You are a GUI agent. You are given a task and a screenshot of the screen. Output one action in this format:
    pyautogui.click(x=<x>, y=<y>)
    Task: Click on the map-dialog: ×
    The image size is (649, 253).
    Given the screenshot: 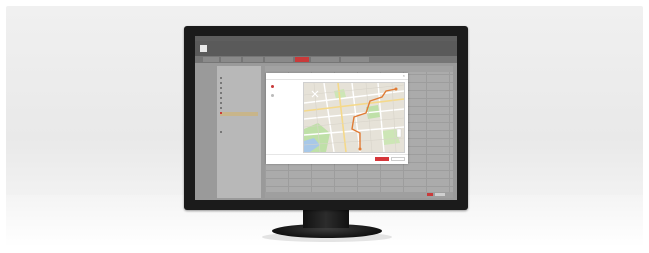 What is the action you would take?
    pyautogui.click(x=337, y=118)
    